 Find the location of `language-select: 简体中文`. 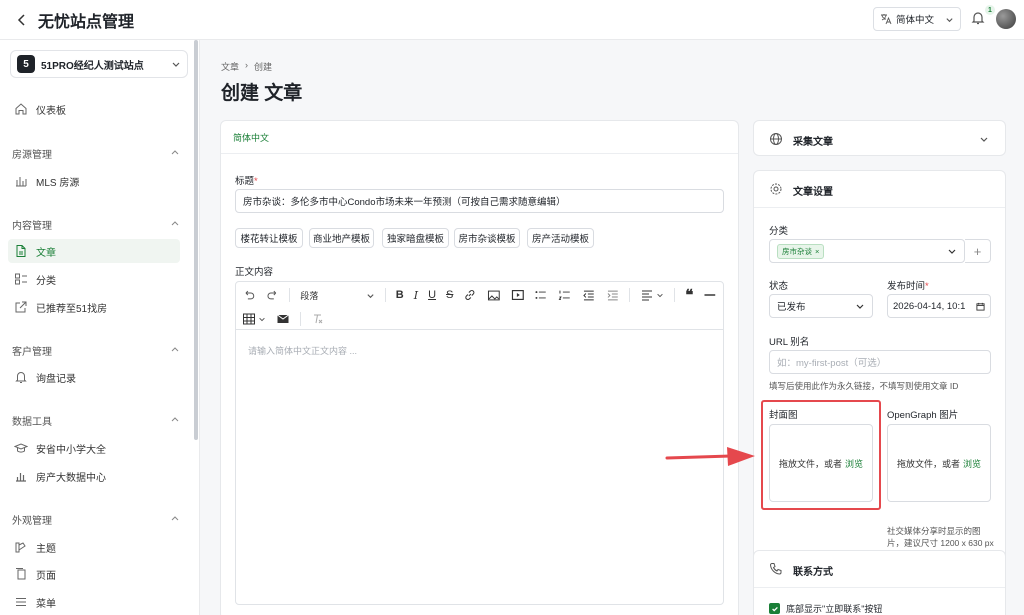

language-select: 简体中文 is located at coordinates (917, 19).